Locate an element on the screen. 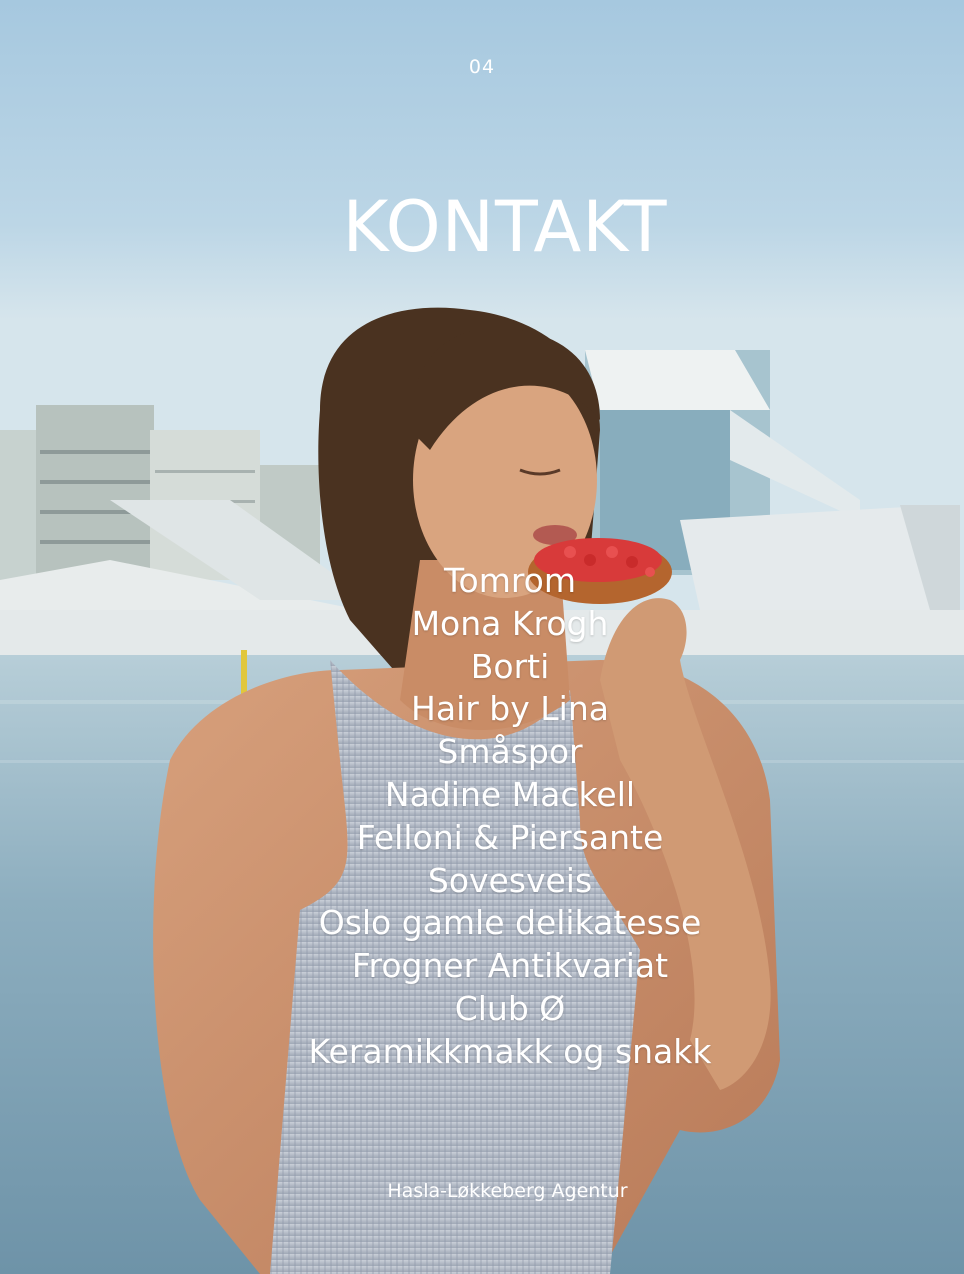 The width and height of the screenshot is (964, 1274). contact-item: Club Ø is located at coordinates (510, 1008).